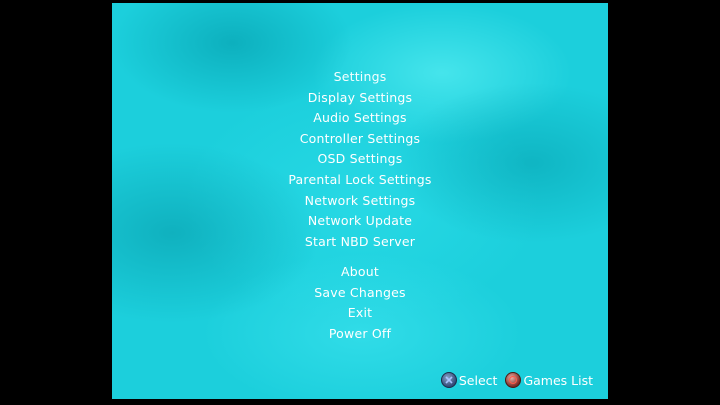 Image resolution: width=720 pixels, height=405 pixels. Describe the element at coordinates (478, 380) in the screenshot. I see `select-label: Select` at that location.